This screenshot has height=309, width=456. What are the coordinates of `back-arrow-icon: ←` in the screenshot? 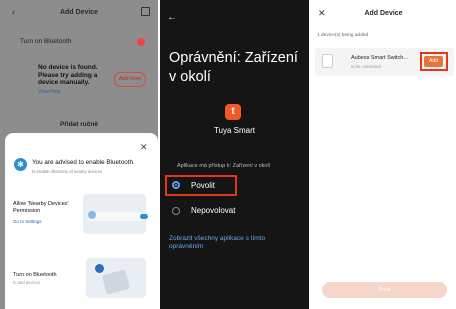 It's located at (172, 17).